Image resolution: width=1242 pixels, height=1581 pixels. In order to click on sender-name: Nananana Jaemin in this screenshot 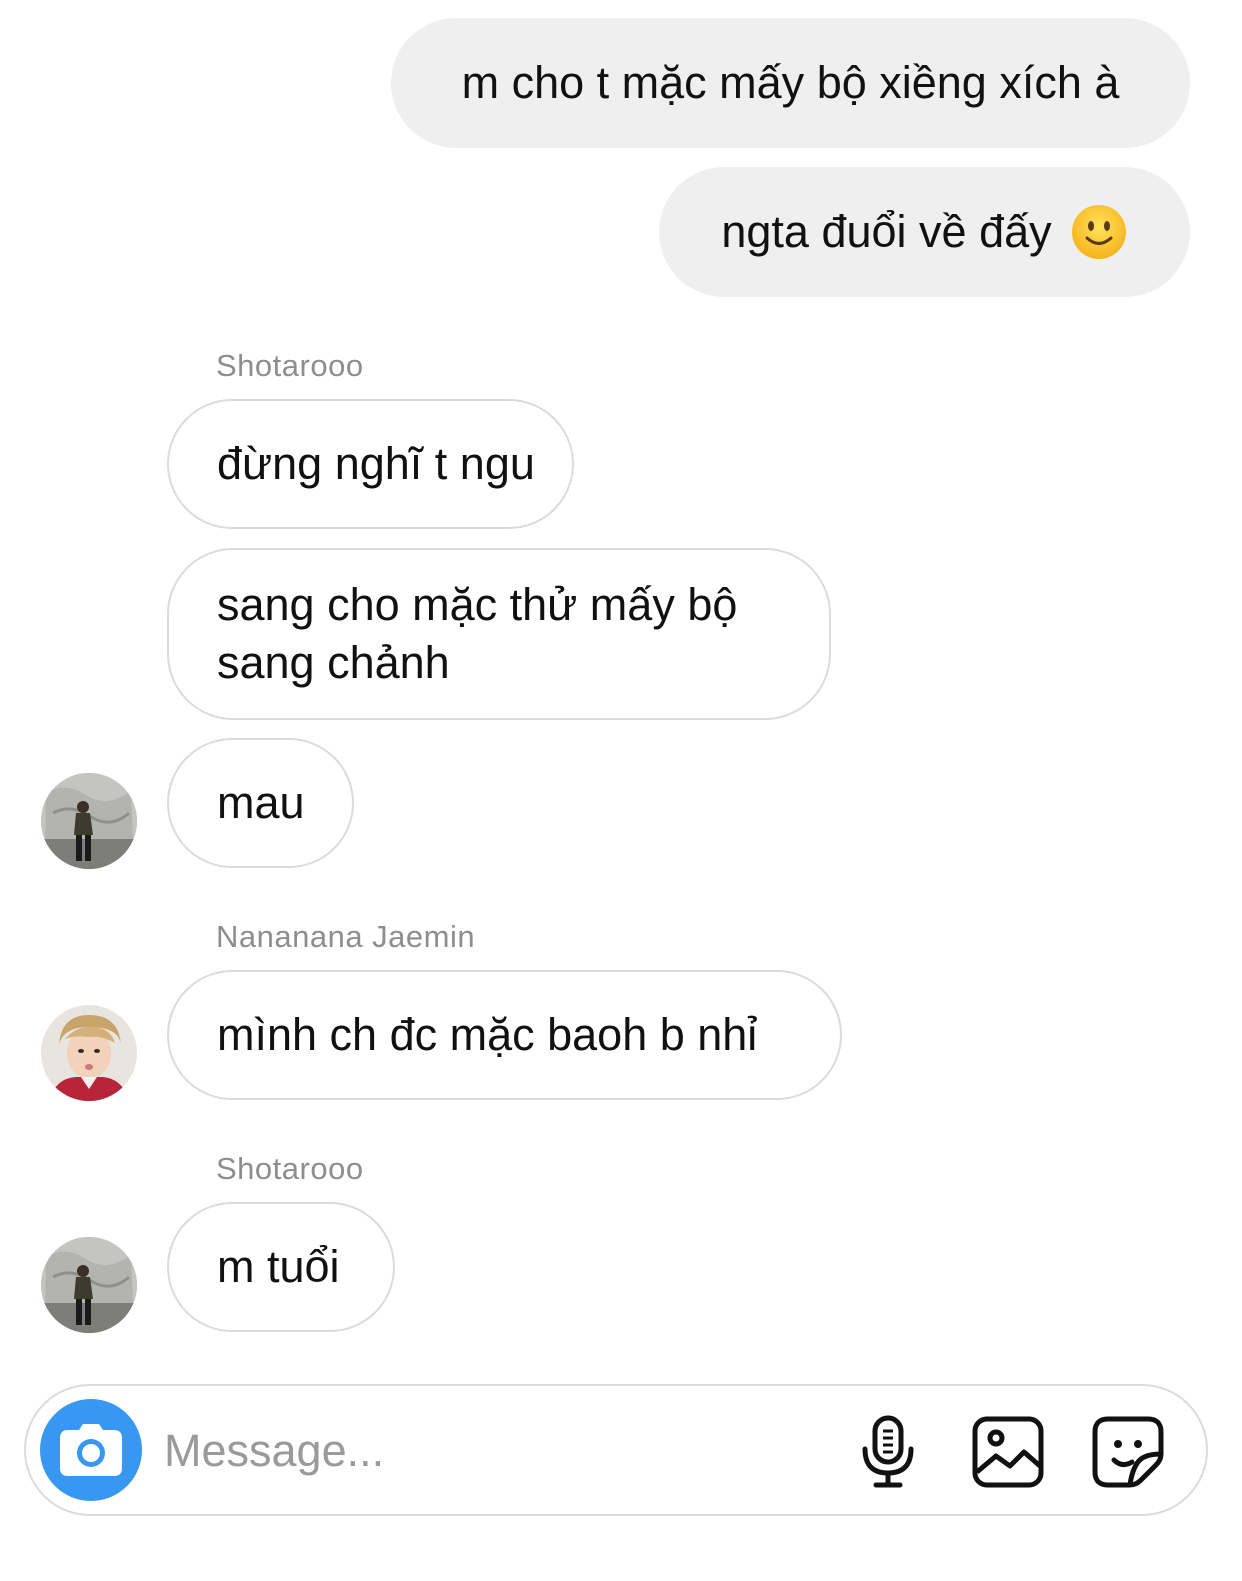, I will do `click(346, 936)`.